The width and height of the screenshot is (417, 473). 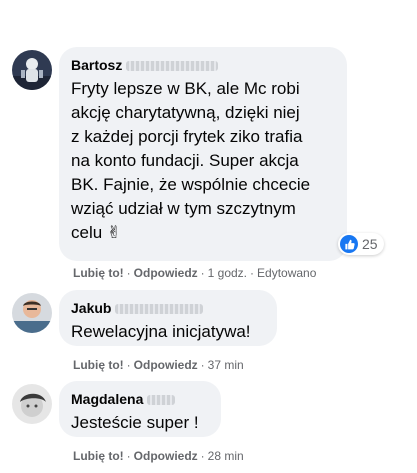 I want to click on comment-author: Bartosz, so click(x=203, y=65).